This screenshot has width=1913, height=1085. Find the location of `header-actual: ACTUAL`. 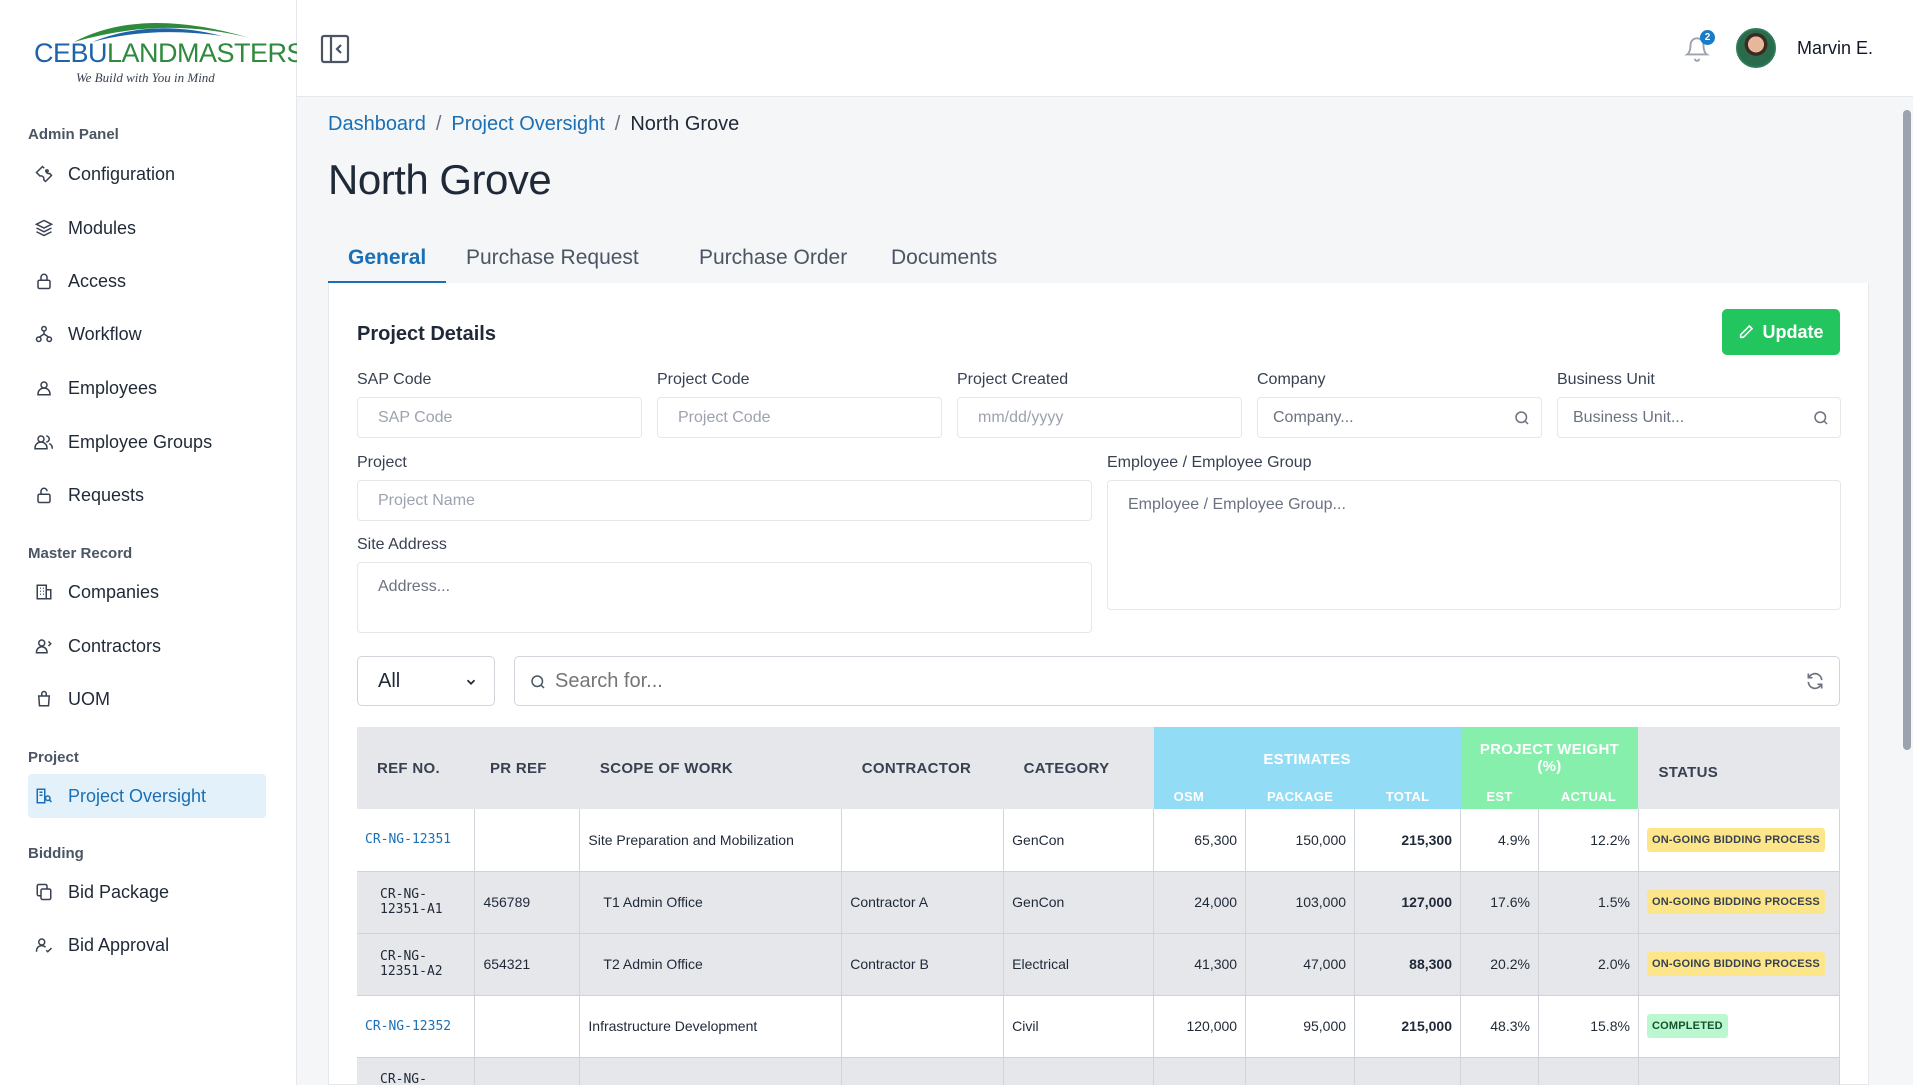

header-actual: ACTUAL is located at coordinates (1588, 795).